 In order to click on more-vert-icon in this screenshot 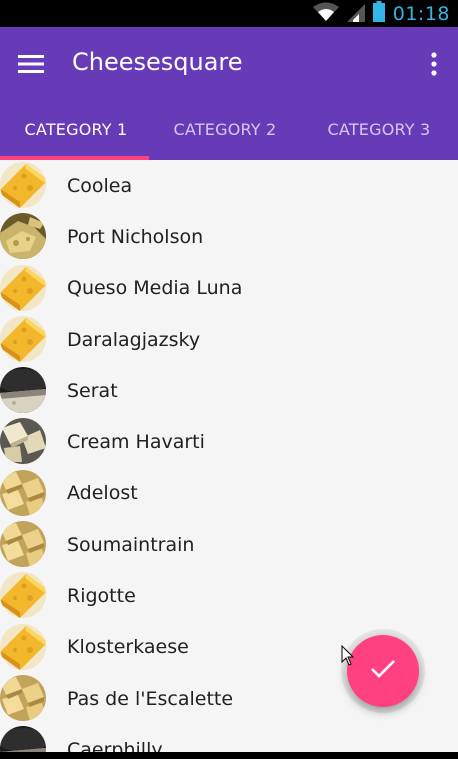, I will do `click(434, 64)`.